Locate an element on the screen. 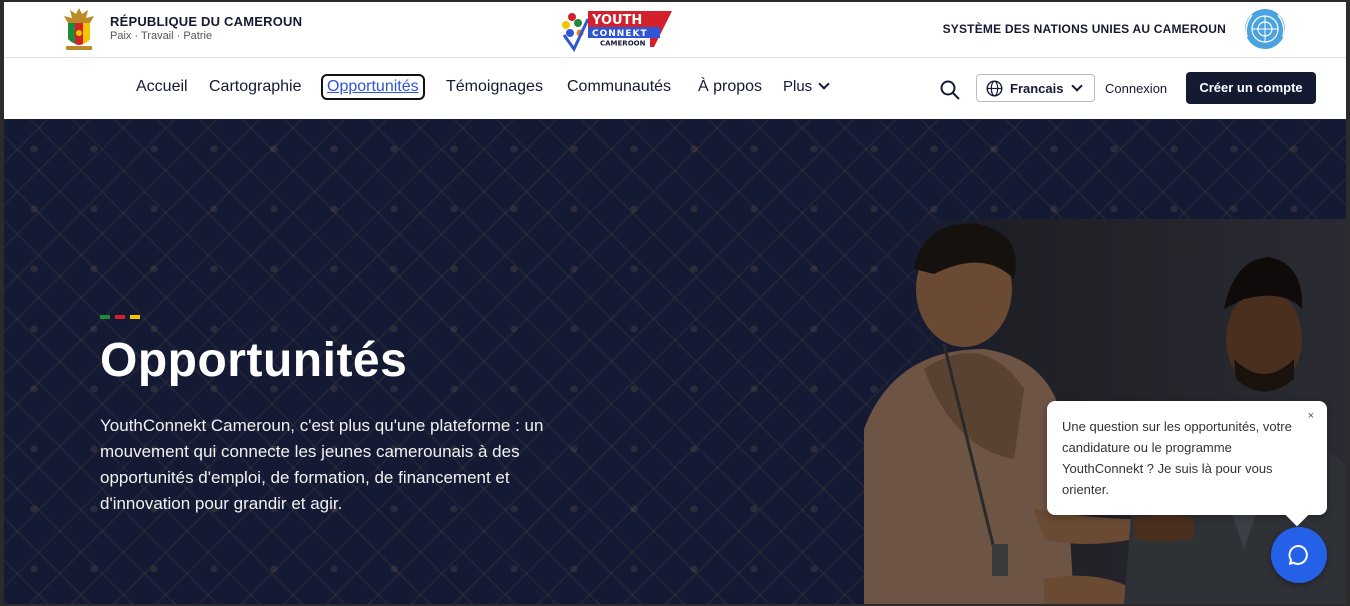 This screenshot has width=1350, height=606. cameroon-coat-of-arms-icon is located at coordinates (79, 29).